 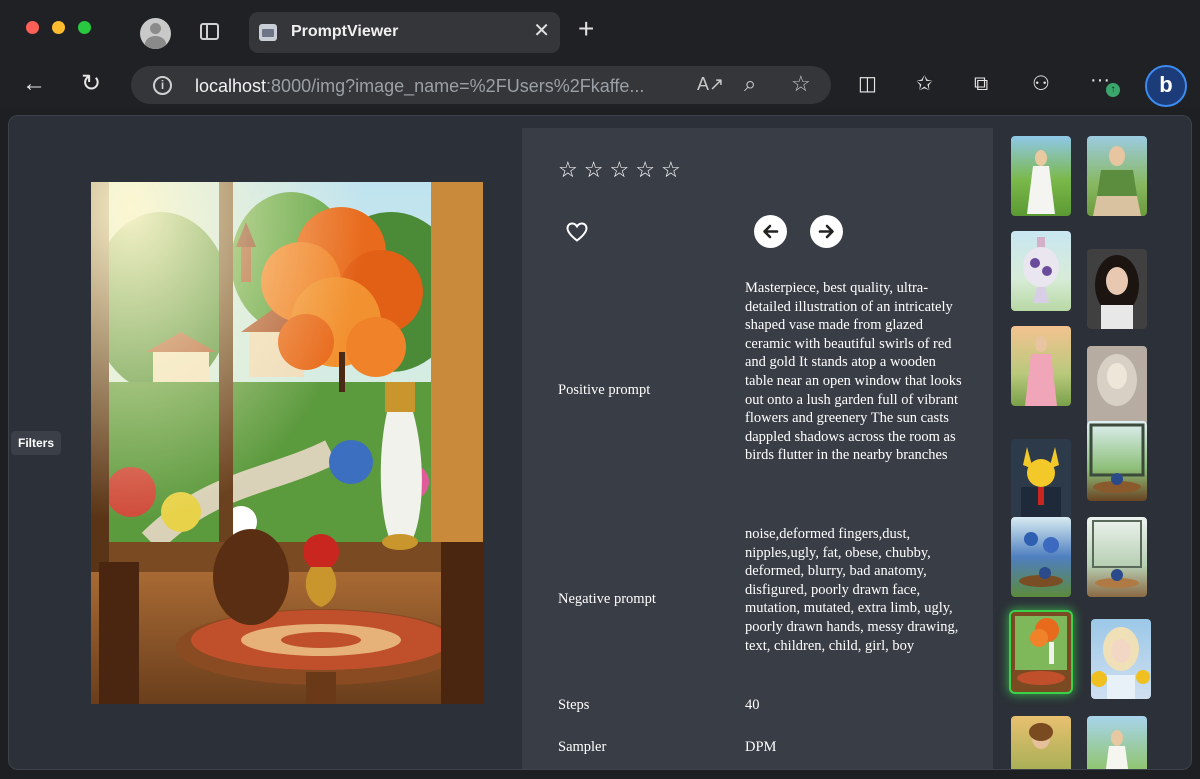 What do you see at coordinates (1041, 742) in the screenshot?
I see `thumbnail-woman-field` at bounding box center [1041, 742].